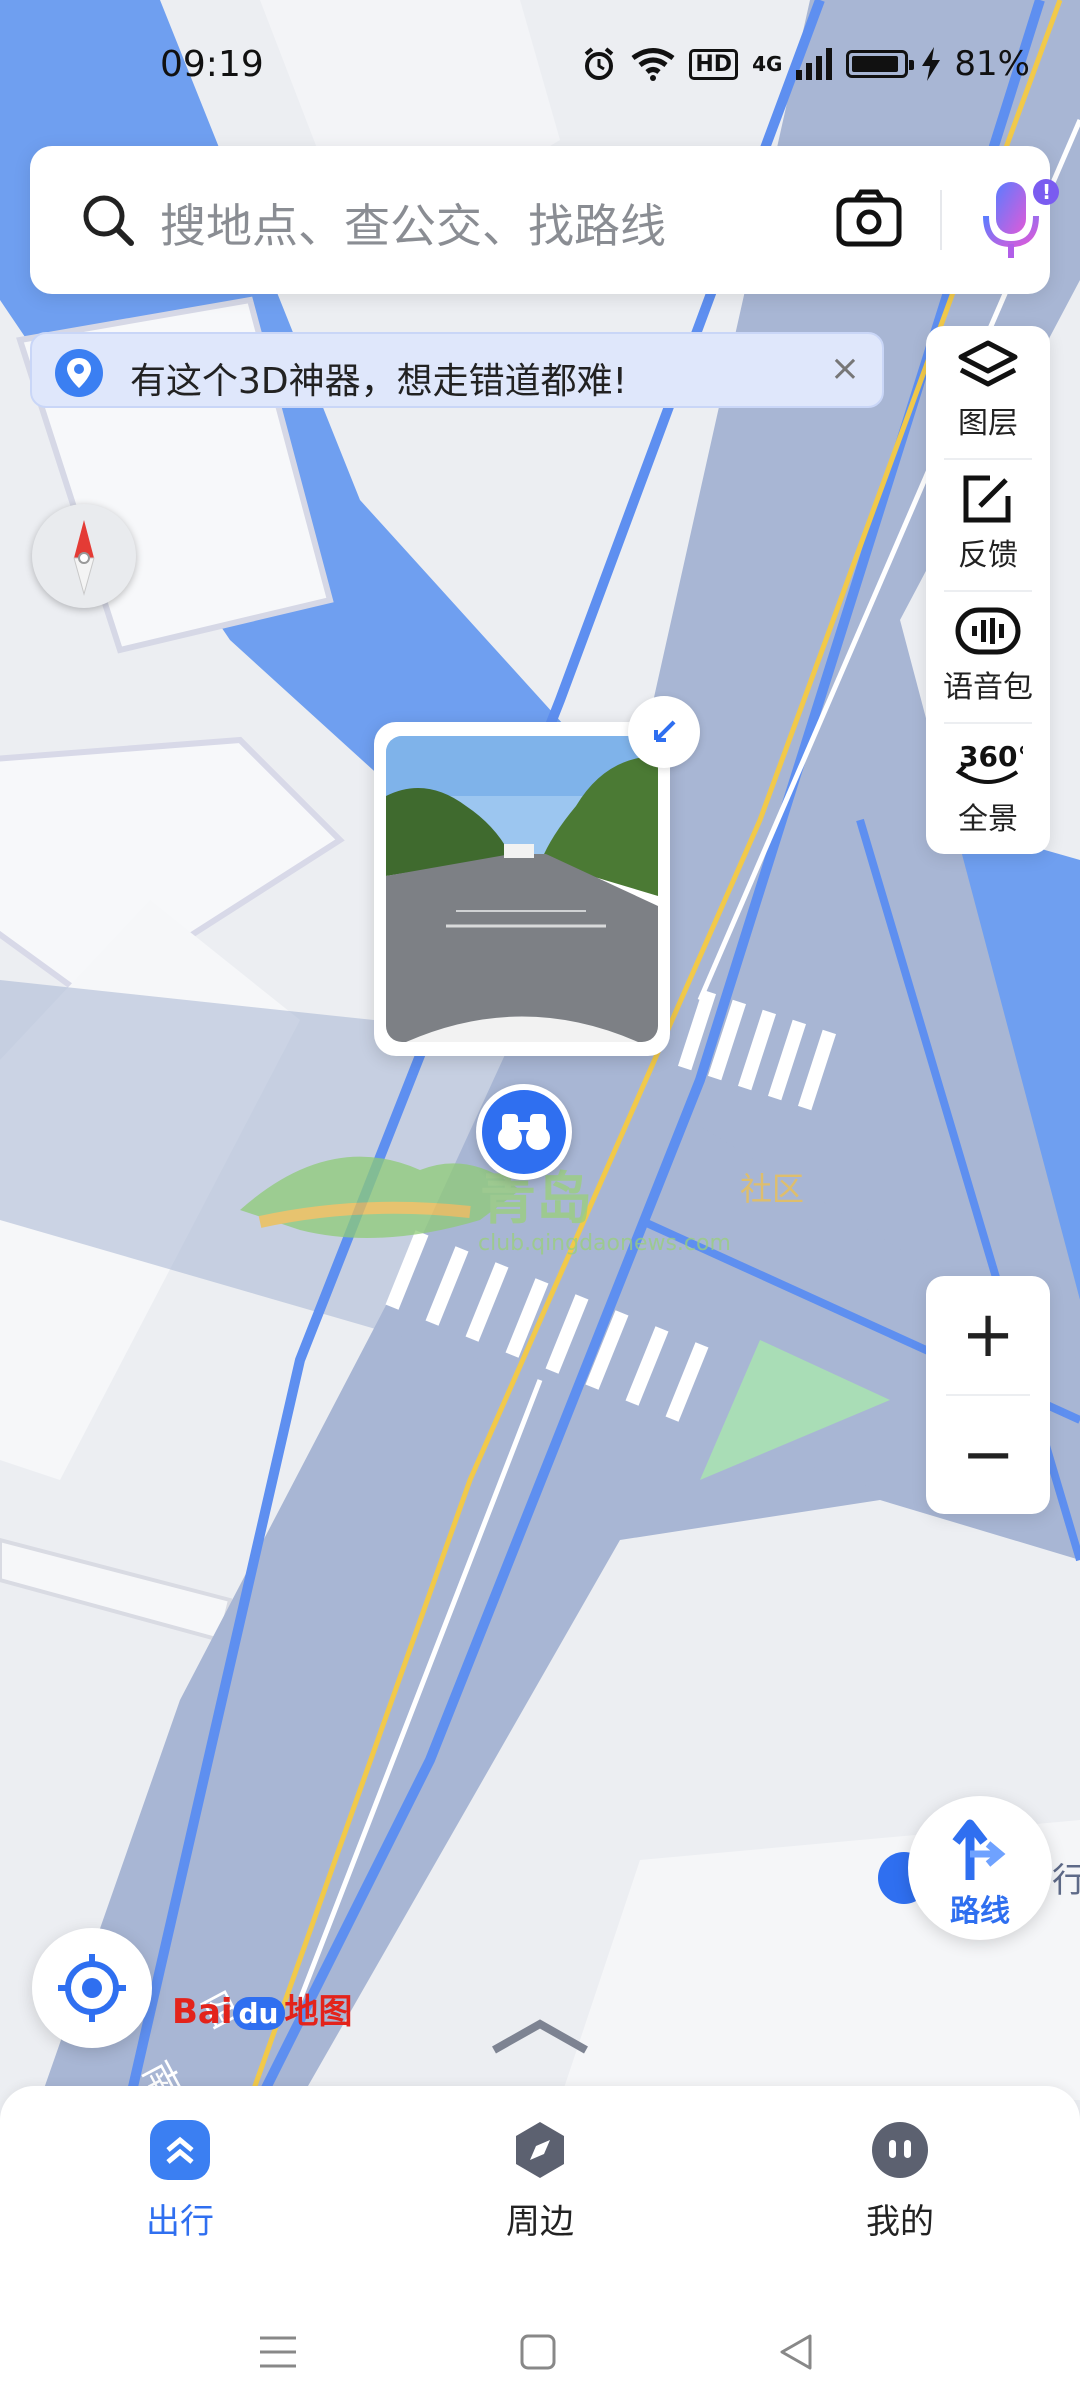 The height and width of the screenshot is (2400, 1080). What do you see at coordinates (980, 1911) in the screenshot?
I see `route-label: 路线` at bounding box center [980, 1911].